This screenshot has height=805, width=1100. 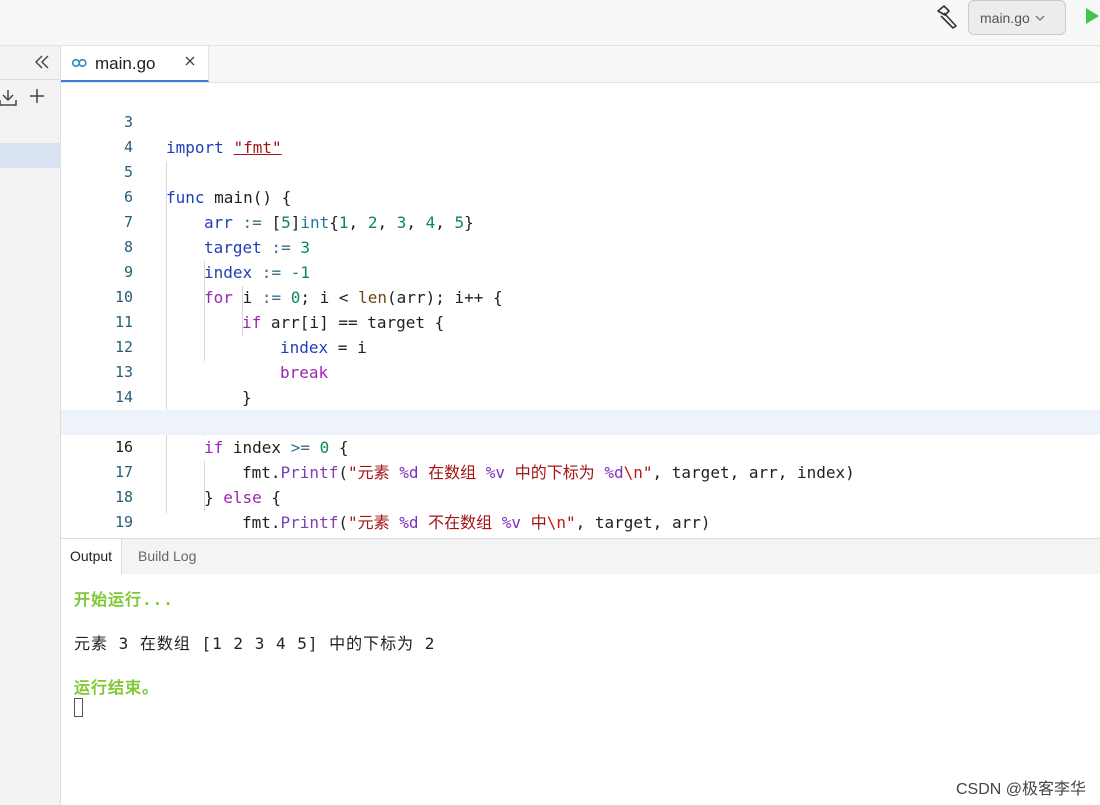 I want to click on code-line-12: 12 break, so click(x=580, y=346).